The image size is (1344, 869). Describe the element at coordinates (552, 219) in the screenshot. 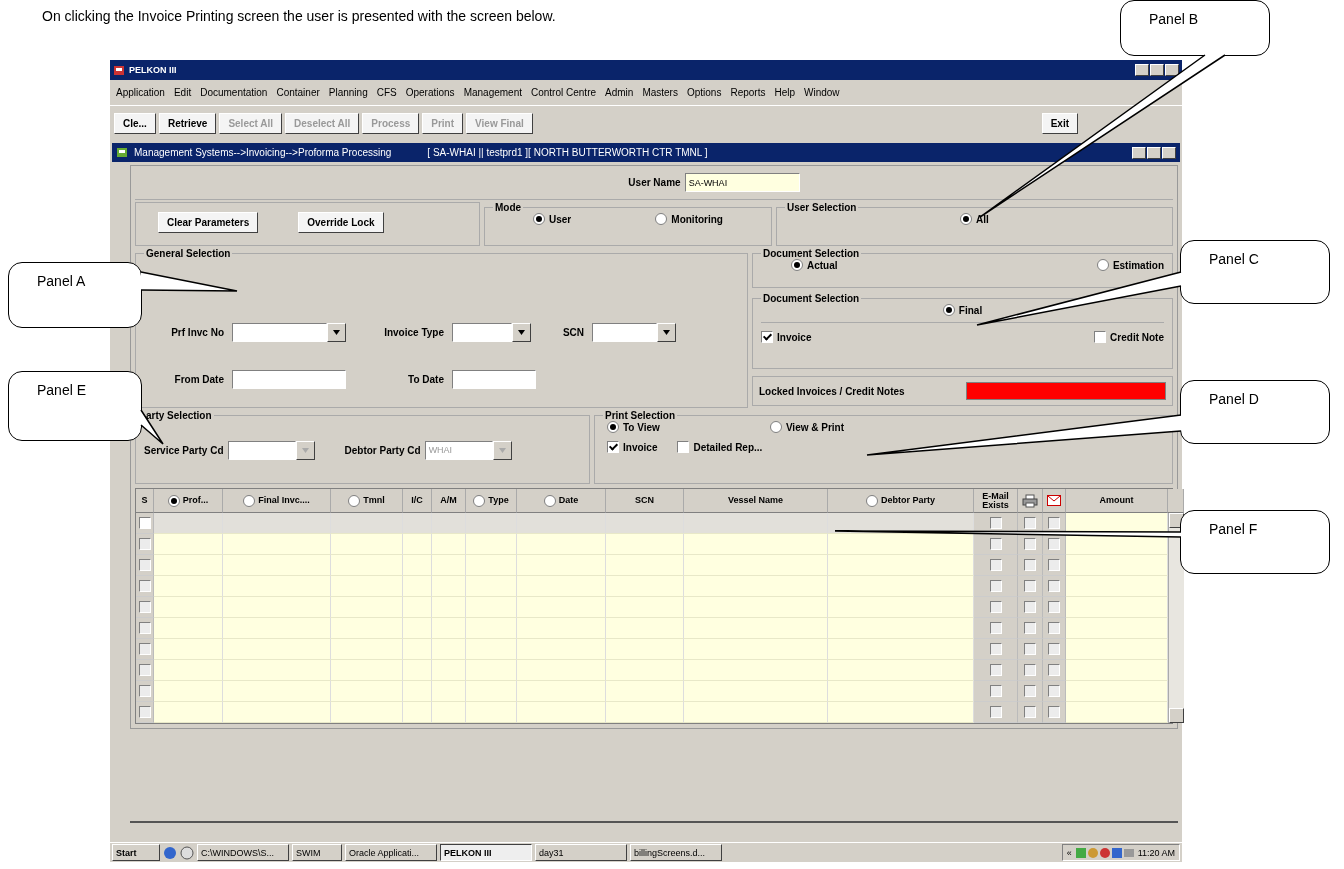

I see `radio-button: User` at that location.